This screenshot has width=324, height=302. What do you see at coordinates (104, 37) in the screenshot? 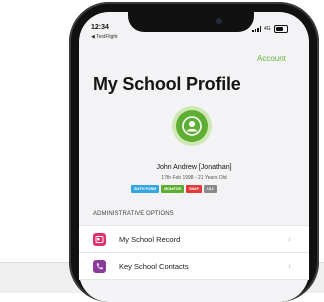
I see `back-to-testflight-link: ◀ TestFlight` at bounding box center [104, 37].